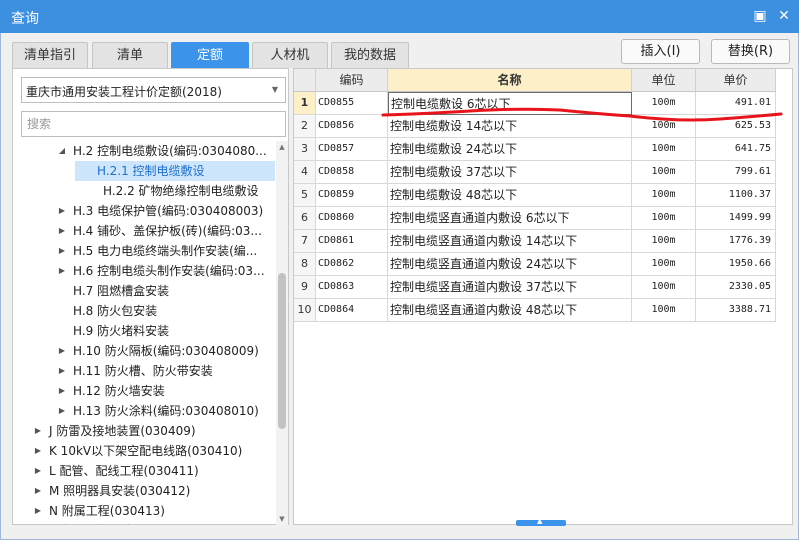 This screenshot has width=799, height=540. I want to click on insert-button: 插入(I), so click(660, 51).